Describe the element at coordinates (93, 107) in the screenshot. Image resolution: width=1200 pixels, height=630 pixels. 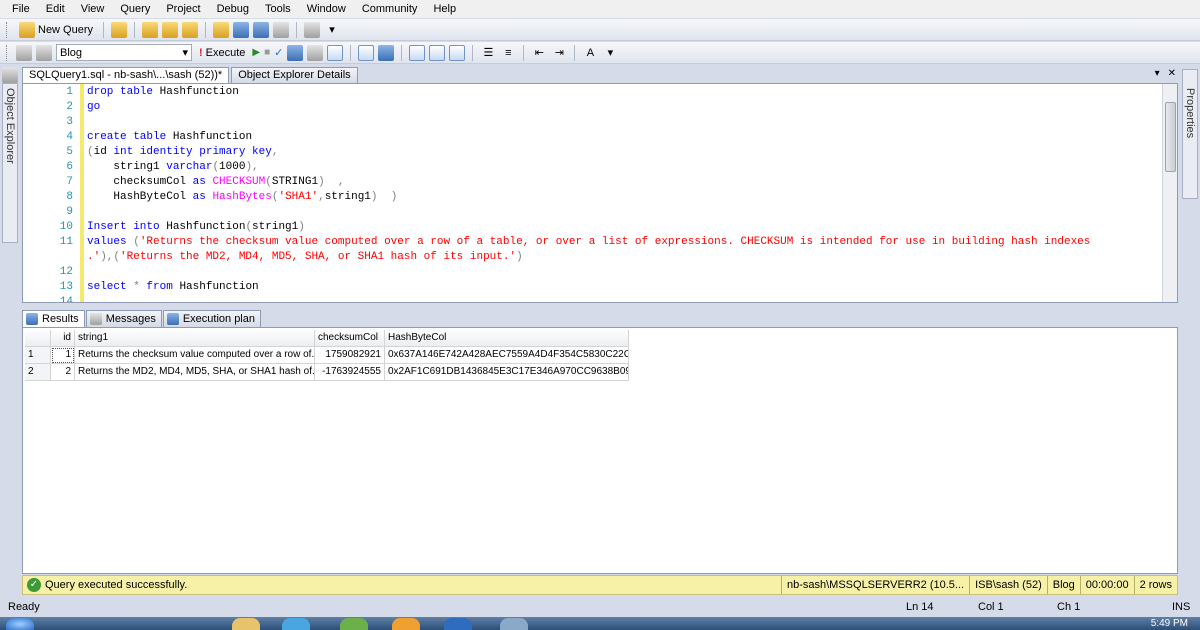
I see `code-line: go` at that location.